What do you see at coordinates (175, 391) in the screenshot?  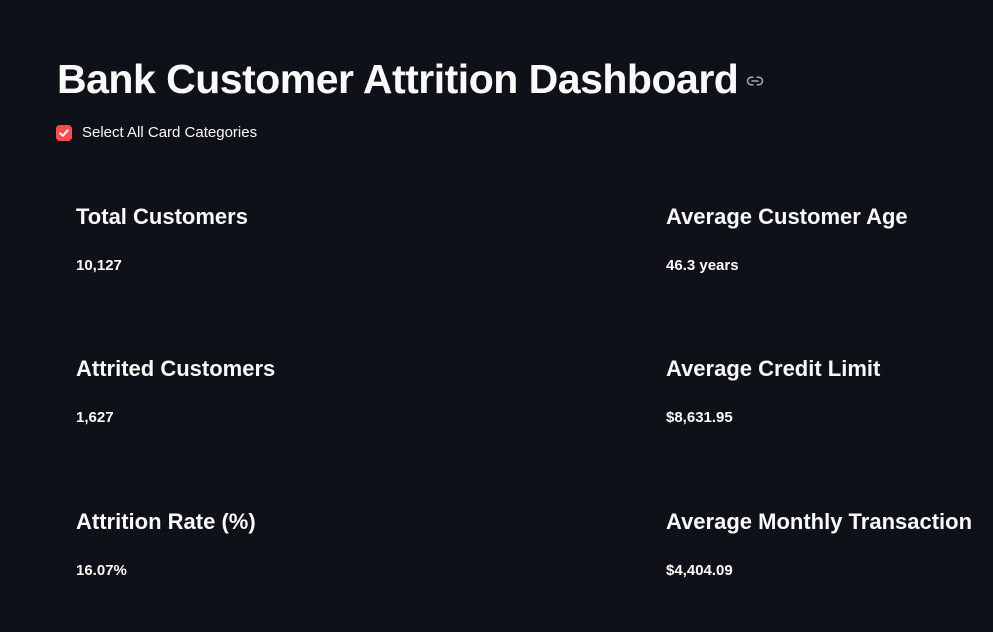 I see `metric-attrited-customers: Attrited Customers 1,627` at bounding box center [175, 391].